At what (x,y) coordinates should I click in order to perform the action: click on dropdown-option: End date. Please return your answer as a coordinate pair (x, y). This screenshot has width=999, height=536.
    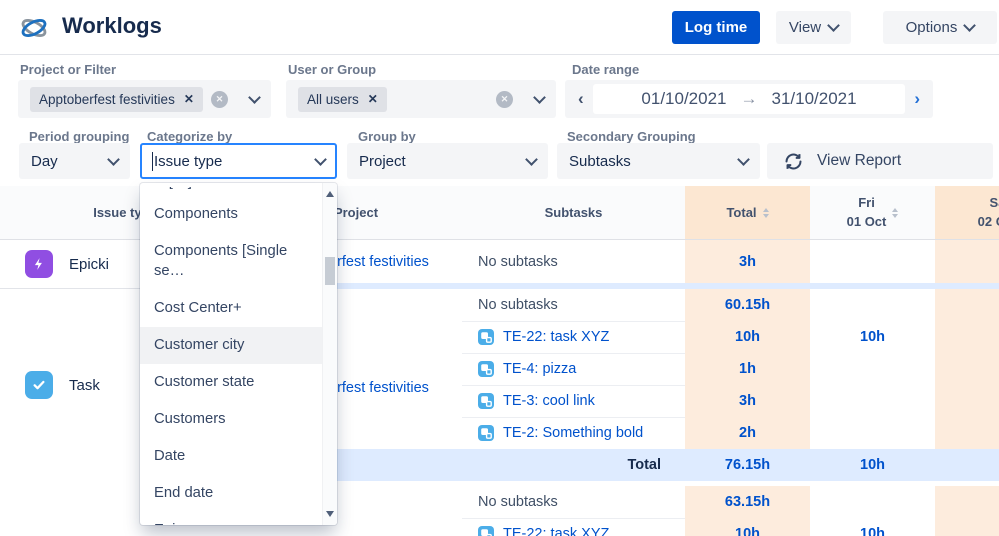
    Looking at the image, I should click on (231, 493).